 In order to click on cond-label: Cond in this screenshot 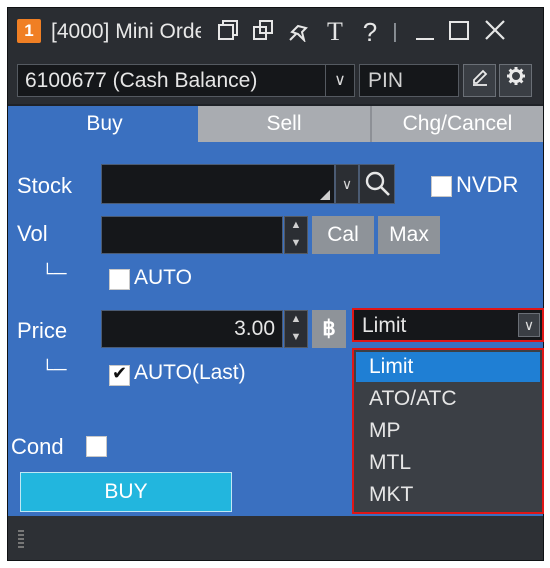, I will do `click(37, 446)`.